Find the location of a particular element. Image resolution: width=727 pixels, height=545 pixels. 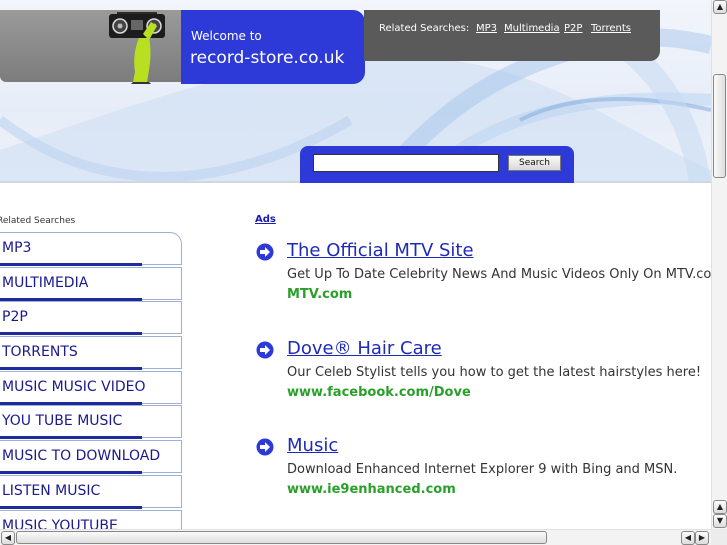

sidebar-item-label: MUSIC MUSIC VIDEO is located at coordinates (74, 386).